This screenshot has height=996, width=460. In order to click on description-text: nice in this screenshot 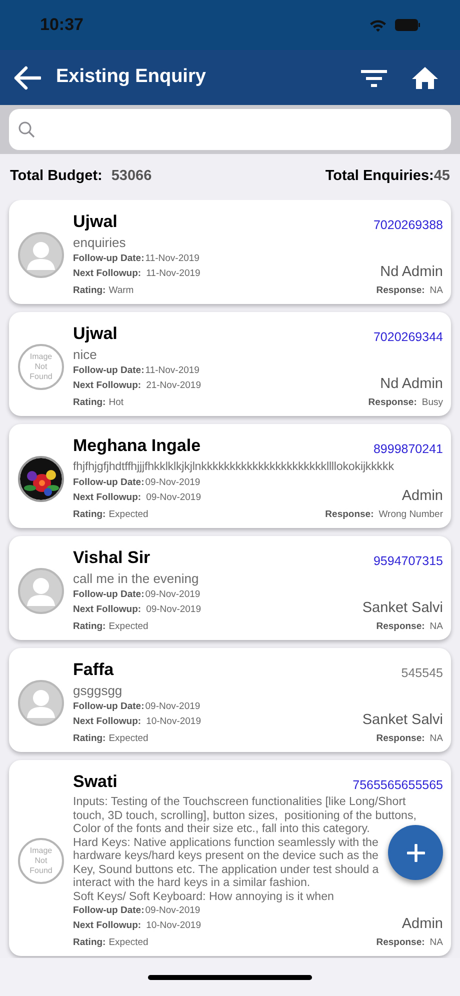, I will do `click(85, 355)`.